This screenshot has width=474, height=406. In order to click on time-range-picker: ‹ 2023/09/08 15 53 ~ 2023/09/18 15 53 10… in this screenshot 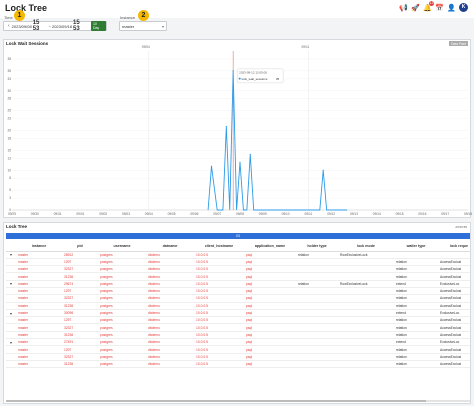, I will do `click(55, 26)`.